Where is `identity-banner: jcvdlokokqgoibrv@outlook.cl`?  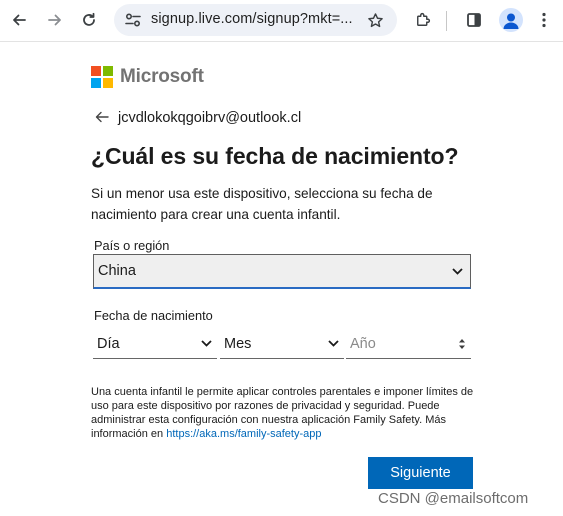
identity-banner: jcvdlokokqgoibrv@outlook.cl is located at coordinates (198, 118).